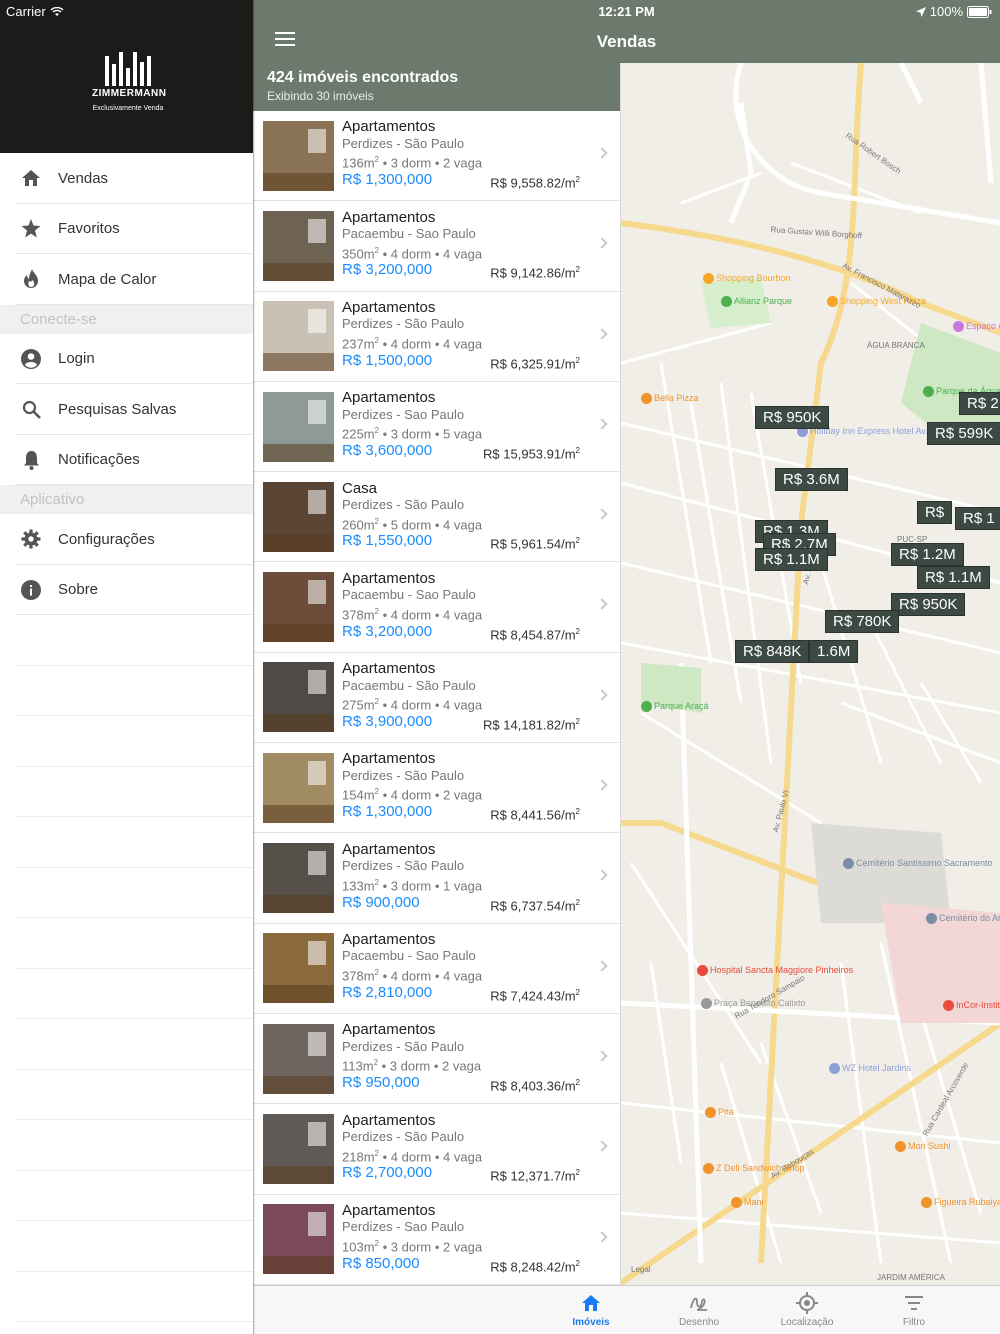 This screenshot has height=1334, width=1000. Describe the element at coordinates (126, 178) in the screenshot. I see `sidebar-item-vendas: Vendas` at that location.